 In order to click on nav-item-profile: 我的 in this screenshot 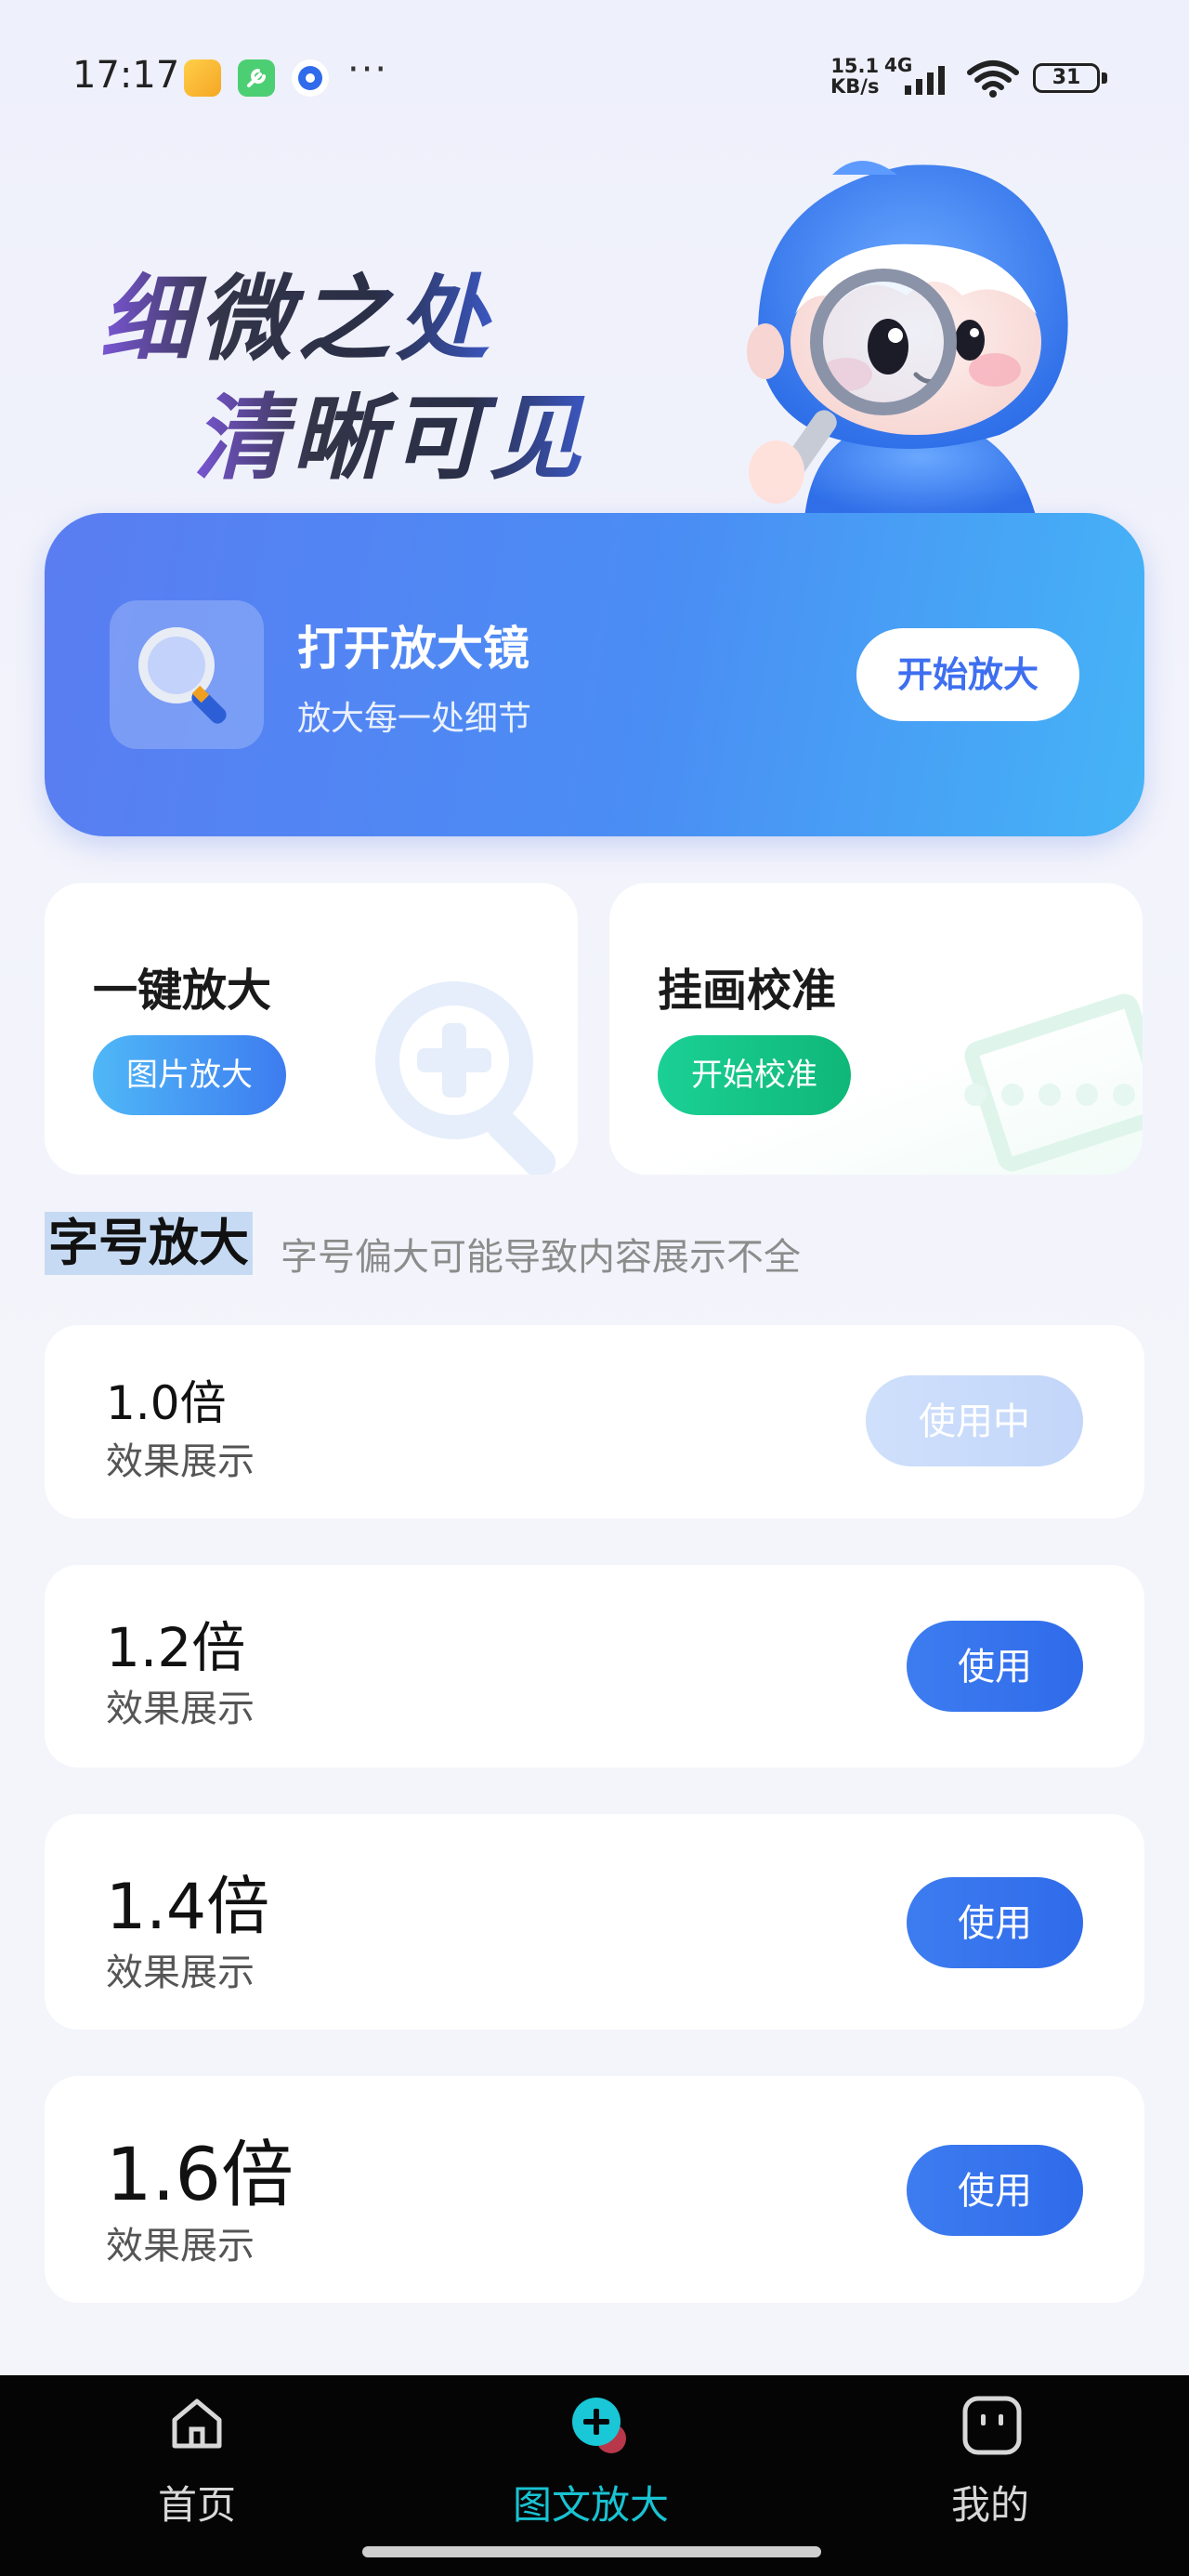, I will do `click(996, 2462)`.